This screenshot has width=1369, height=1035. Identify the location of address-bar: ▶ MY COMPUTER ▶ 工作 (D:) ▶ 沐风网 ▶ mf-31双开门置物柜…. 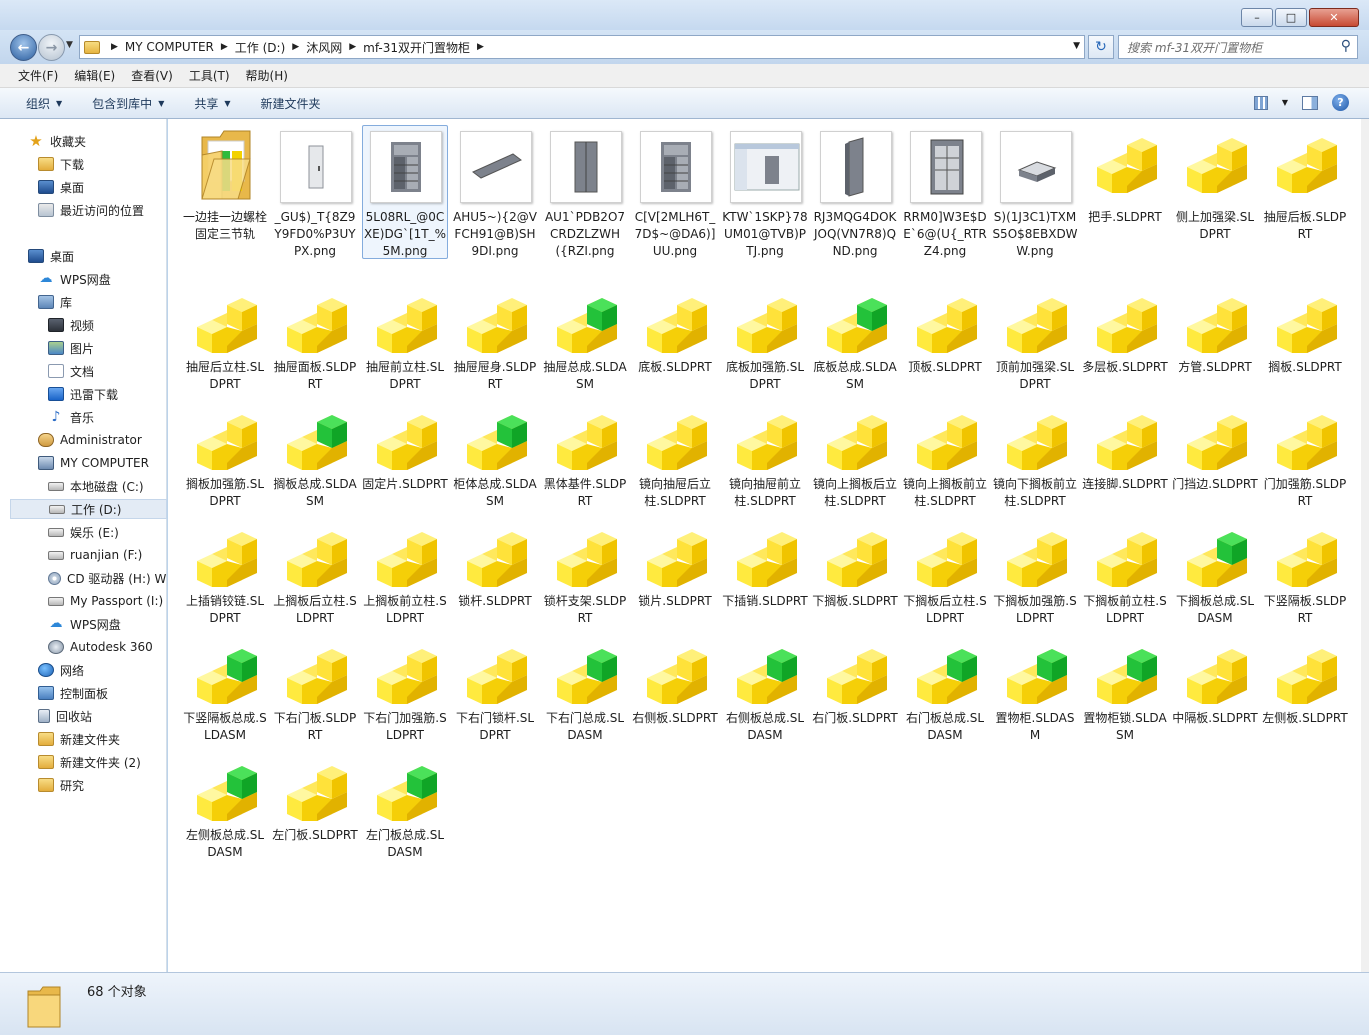
(582, 47).